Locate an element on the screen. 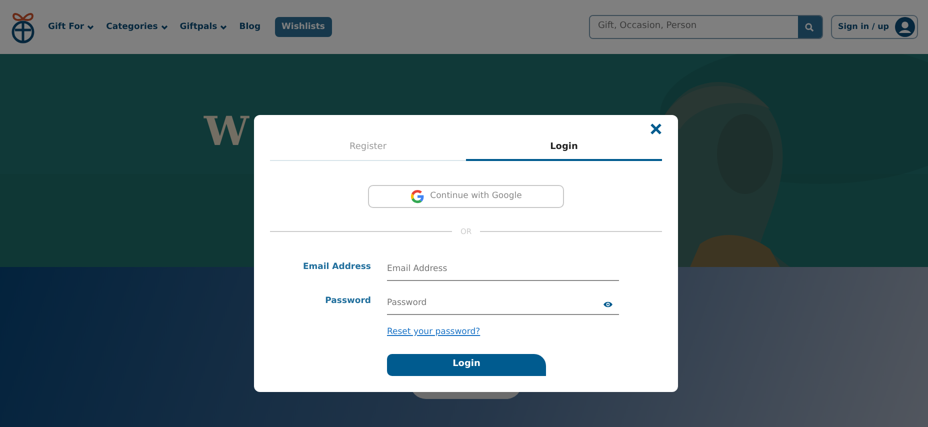 The width and height of the screenshot is (928, 427). nav-link: Categories is located at coordinates (137, 27).